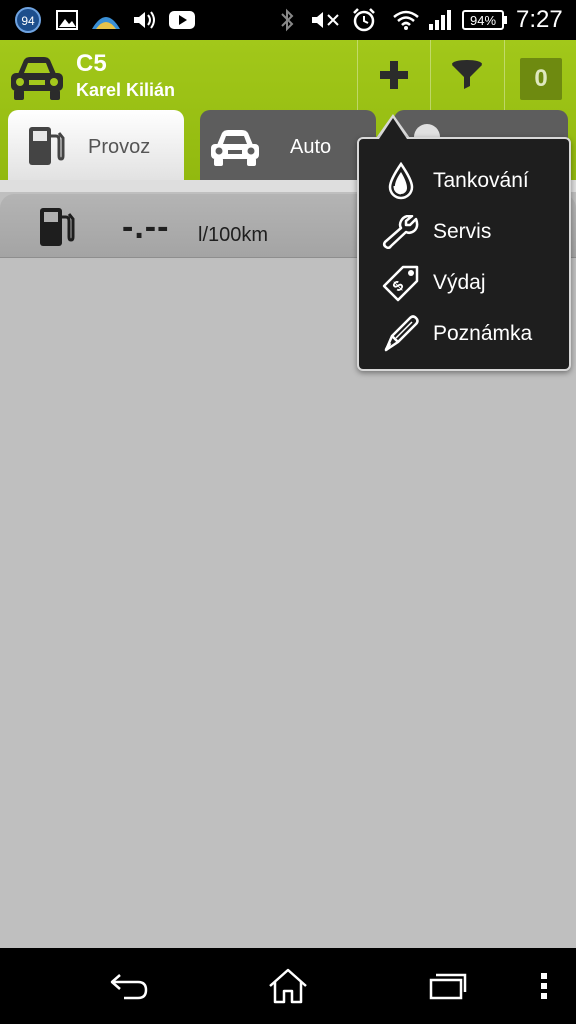 This screenshot has width=576, height=1024. What do you see at coordinates (483, 333) in the screenshot?
I see `menu-item-label: Poznámka` at bounding box center [483, 333].